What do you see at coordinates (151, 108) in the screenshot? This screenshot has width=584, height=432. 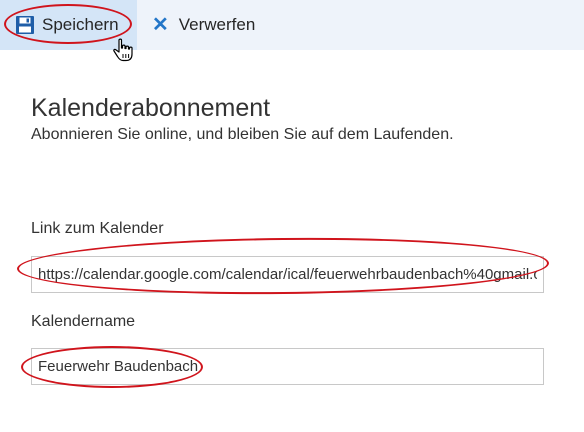 I see `page-title: Kalenderabonnement` at bounding box center [151, 108].